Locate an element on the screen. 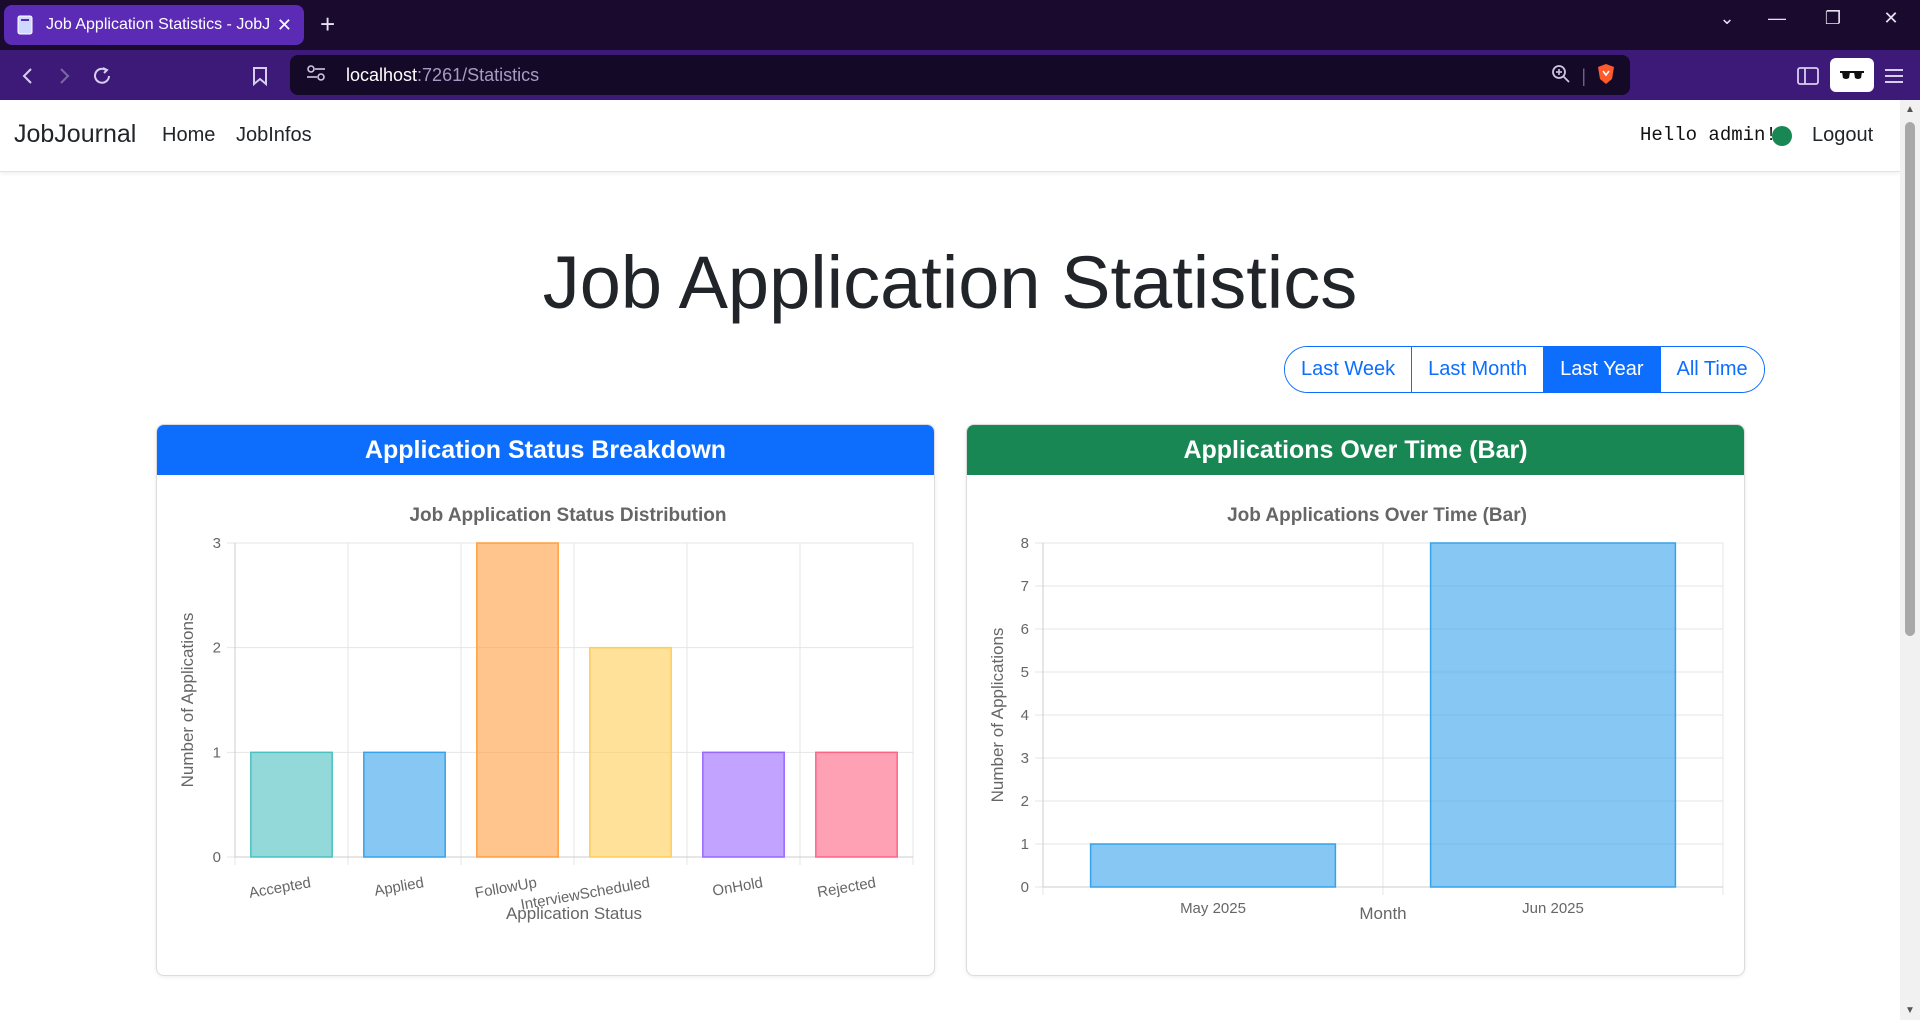 Image resolution: width=1920 pixels, height=1020 pixels. x-tick-label: Accepted is located at coordinates (280, 888).